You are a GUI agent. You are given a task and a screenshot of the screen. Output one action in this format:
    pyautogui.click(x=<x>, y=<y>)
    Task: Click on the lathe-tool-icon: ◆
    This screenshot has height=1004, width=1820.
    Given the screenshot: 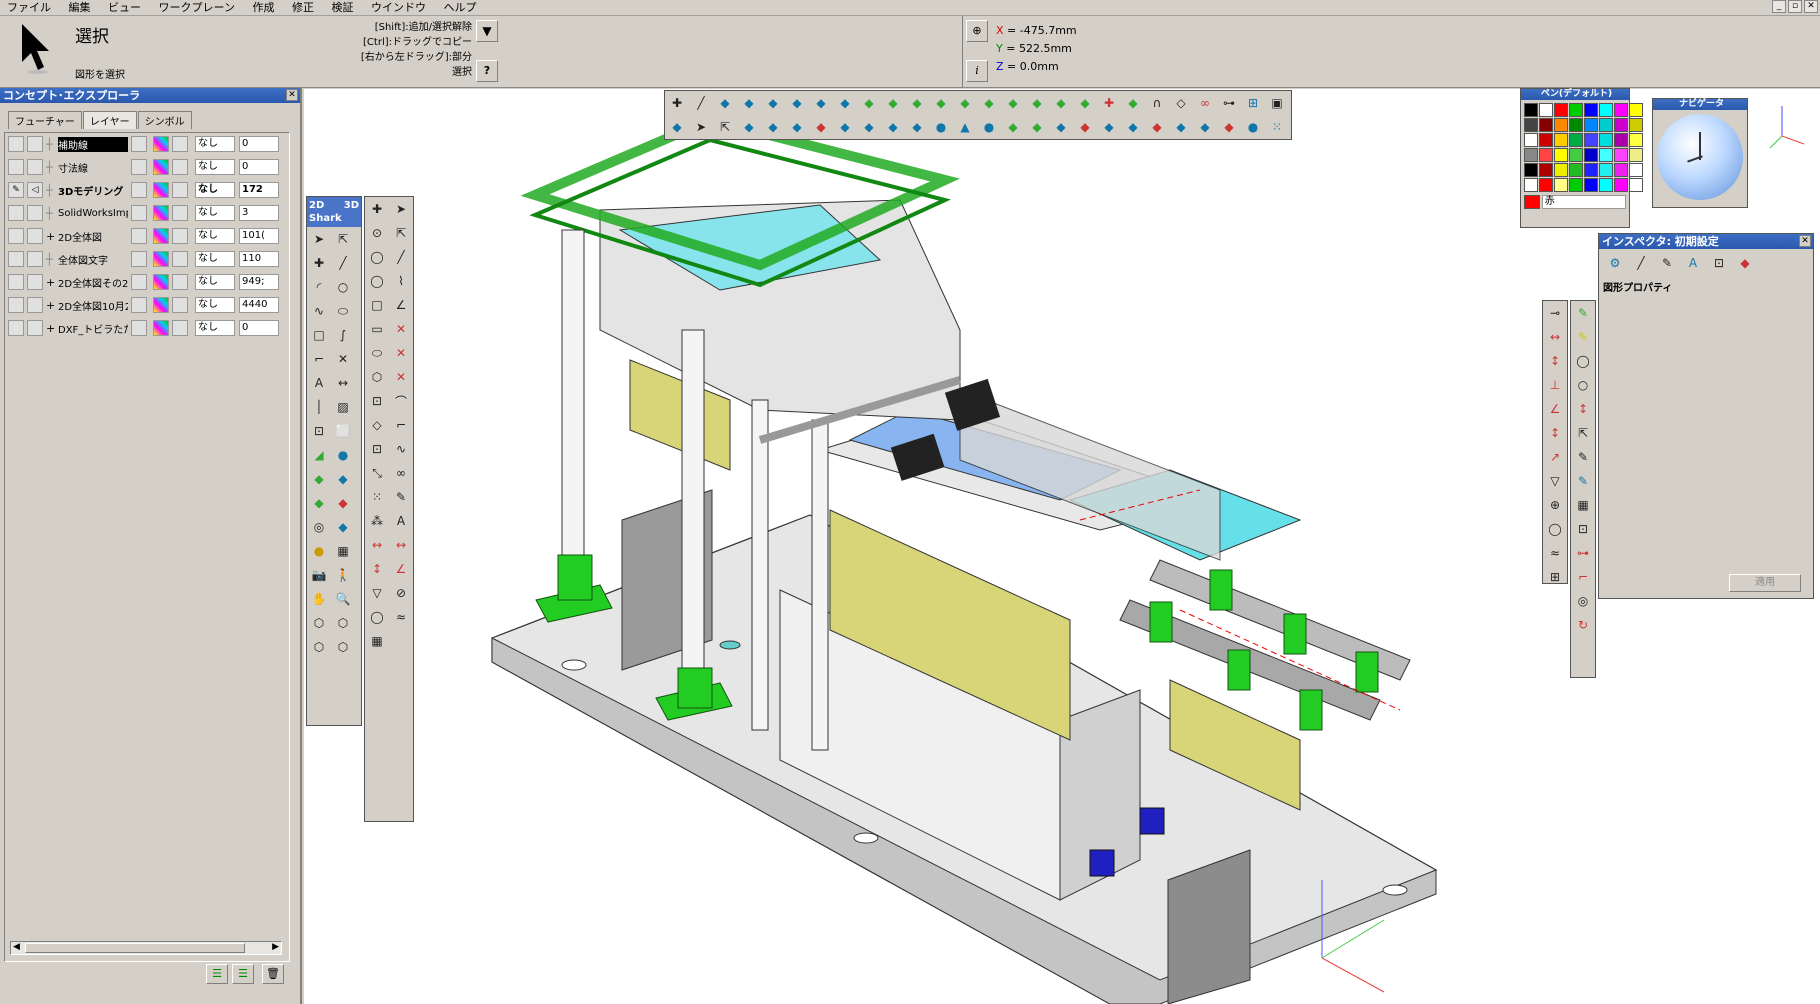 What is the action you would take?
    pyautogui.click(x=319, y=479)
    